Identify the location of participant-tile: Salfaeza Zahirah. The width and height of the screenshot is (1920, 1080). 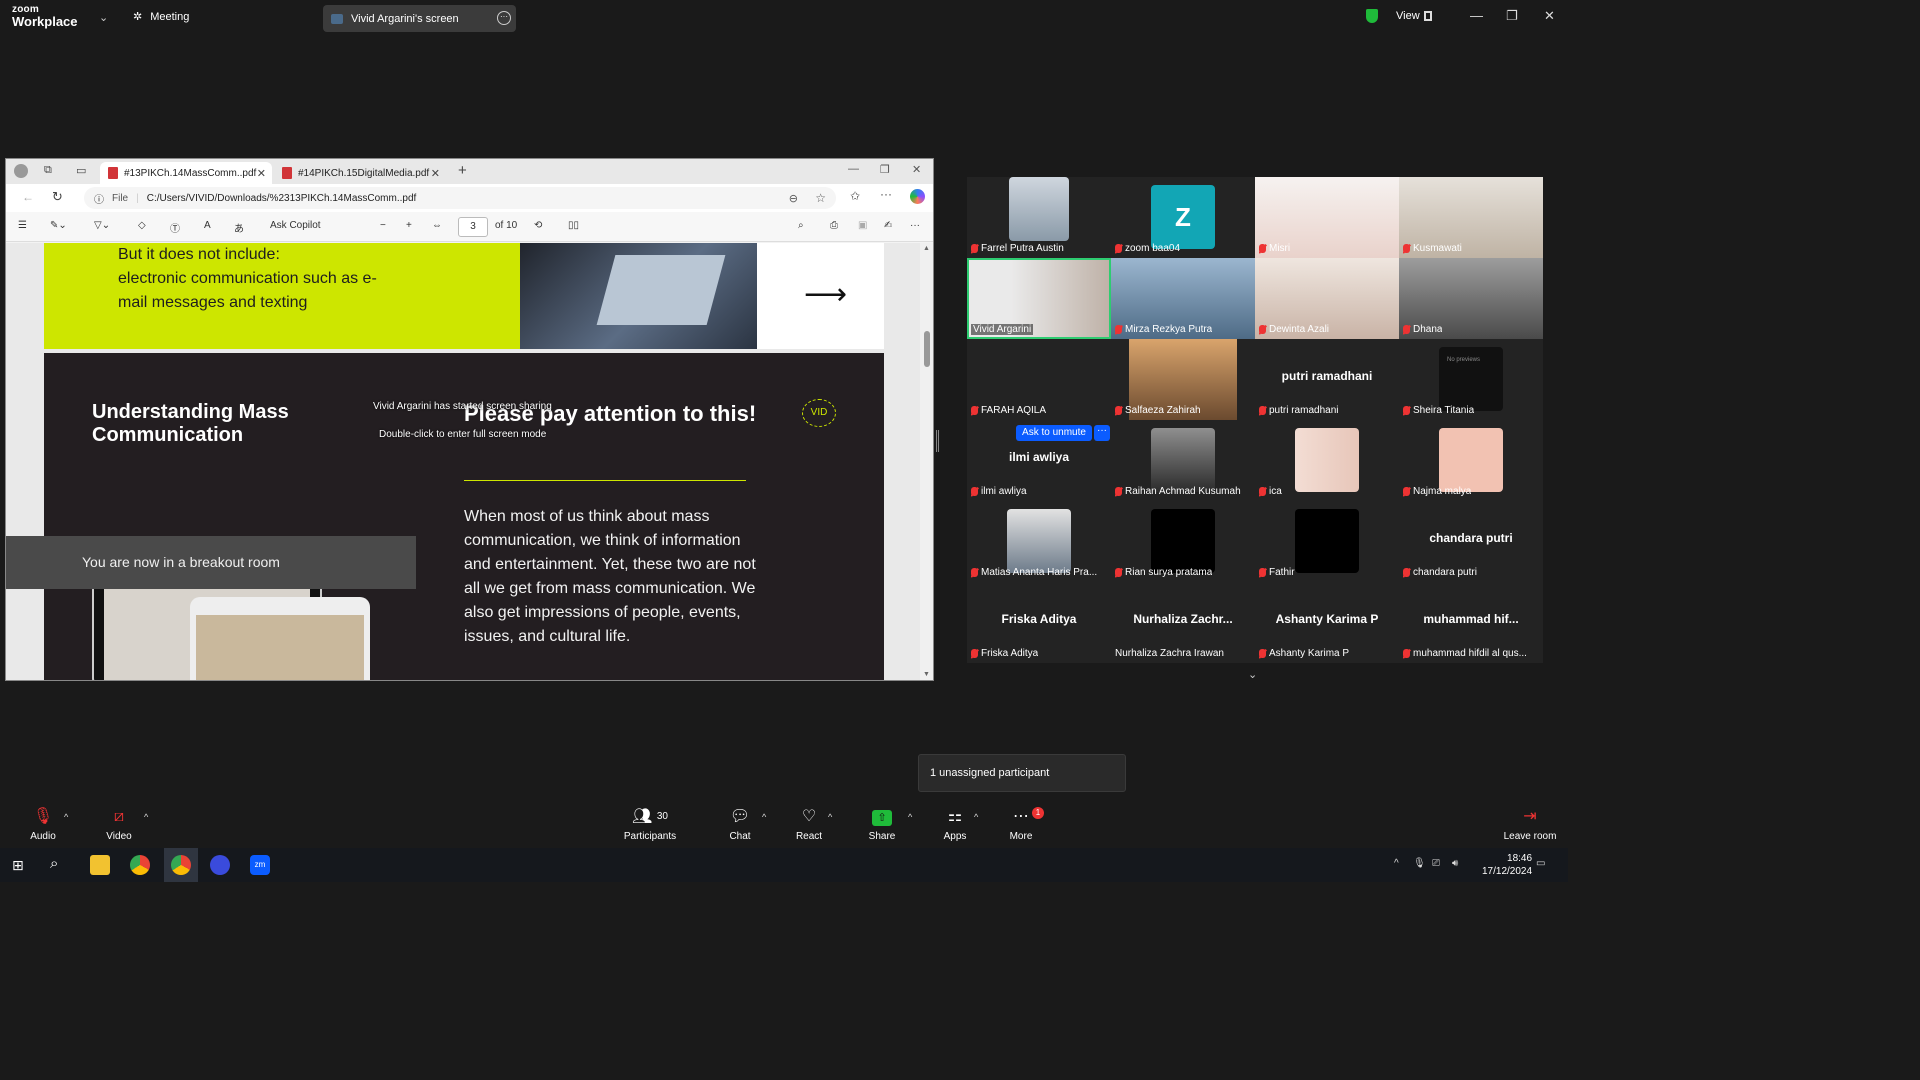
(1183, 379).